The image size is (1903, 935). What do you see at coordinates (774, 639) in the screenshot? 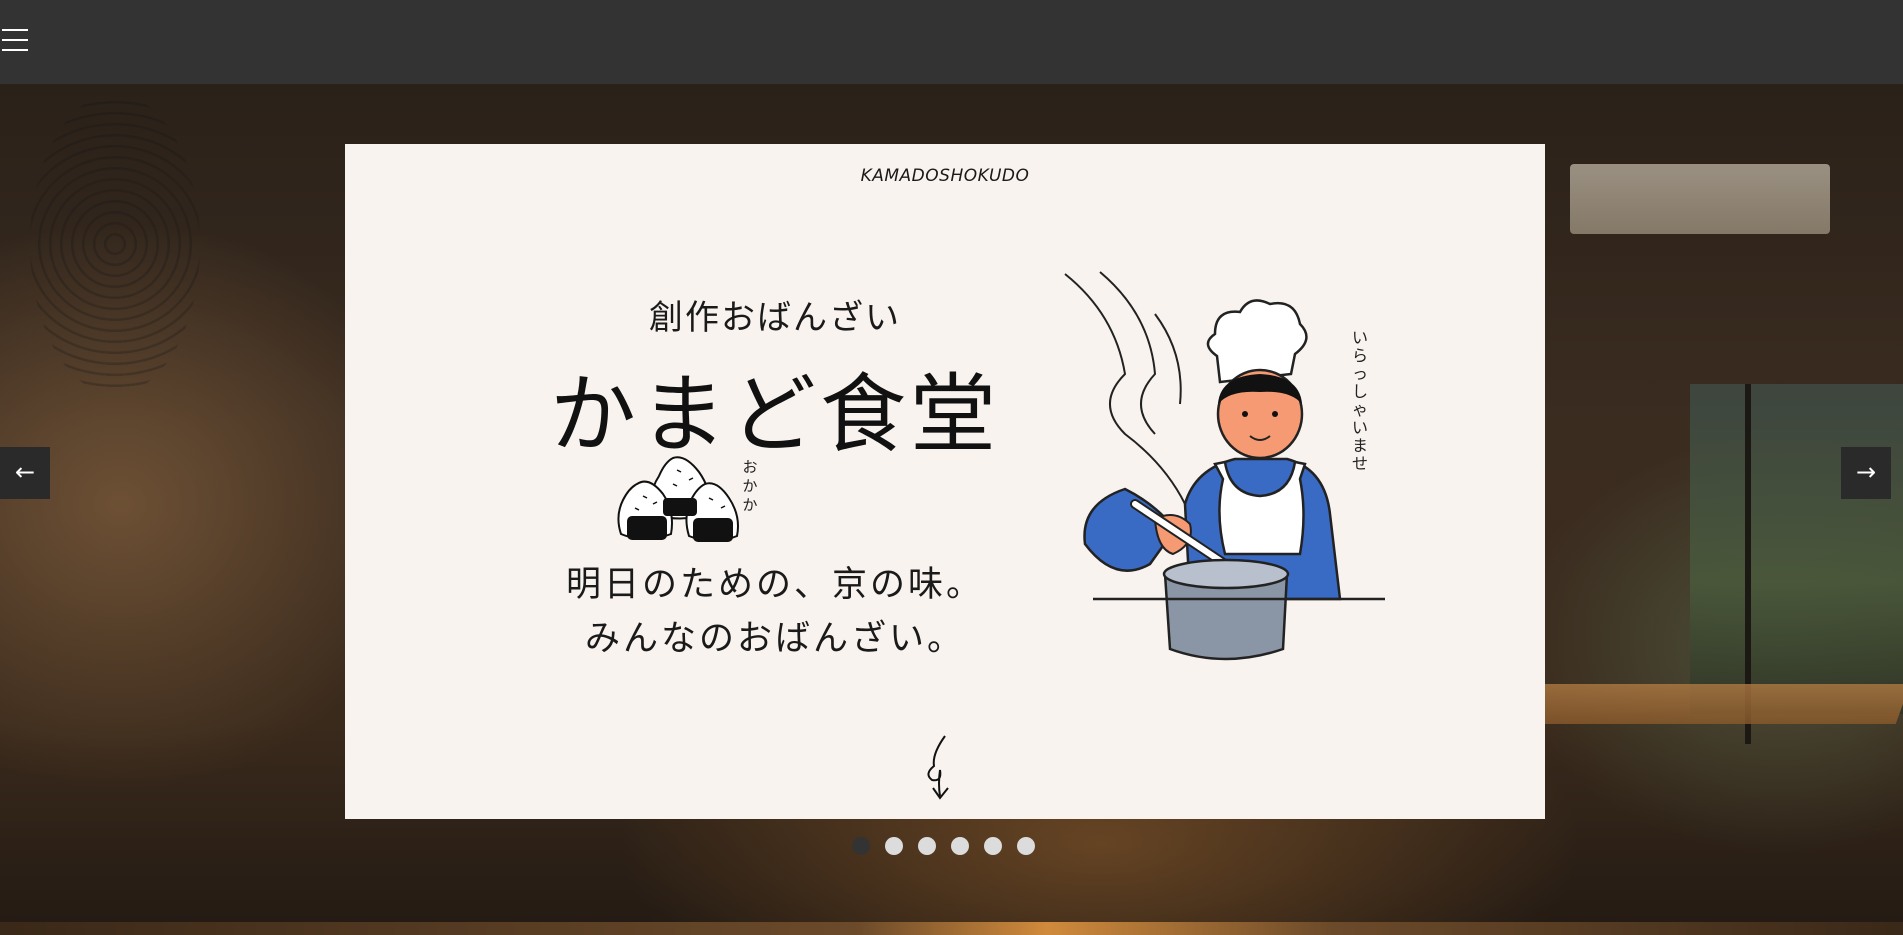
I see `tagline-line-2: みんなのおばんざい。` at bounding box center [774, 639].